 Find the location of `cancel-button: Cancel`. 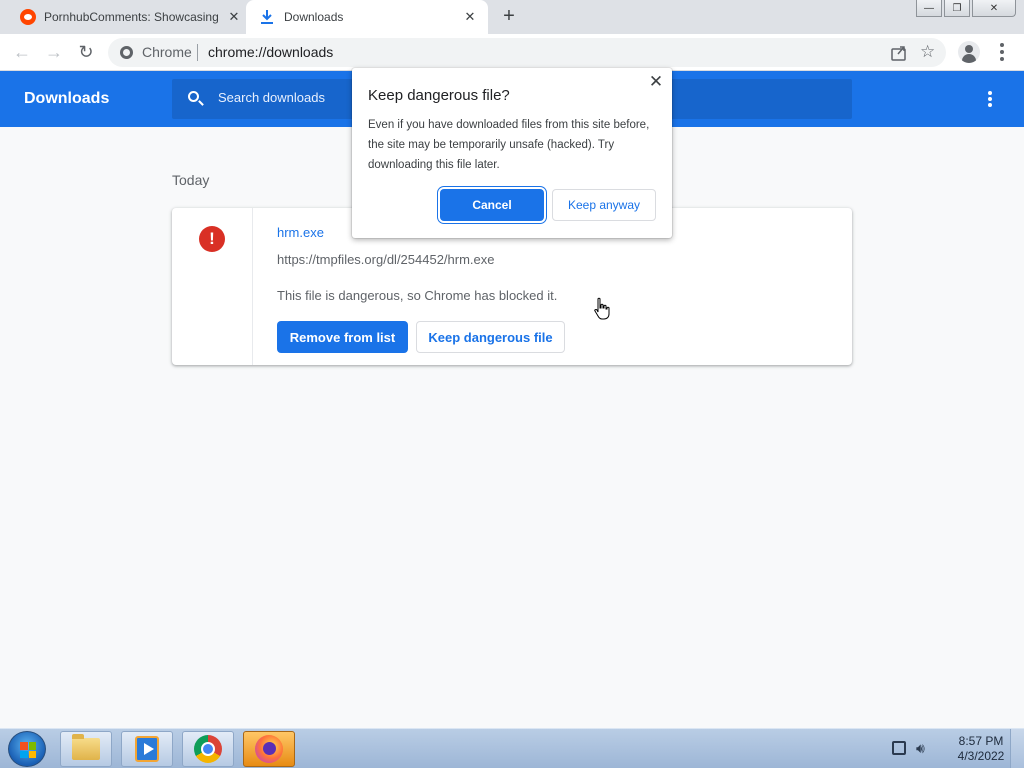

cancel-button: Cancel is located at coordinates (492, 205).